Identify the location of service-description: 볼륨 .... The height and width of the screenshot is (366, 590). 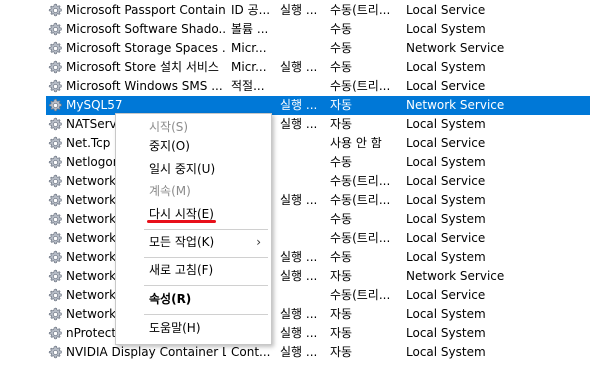
(250, 29).